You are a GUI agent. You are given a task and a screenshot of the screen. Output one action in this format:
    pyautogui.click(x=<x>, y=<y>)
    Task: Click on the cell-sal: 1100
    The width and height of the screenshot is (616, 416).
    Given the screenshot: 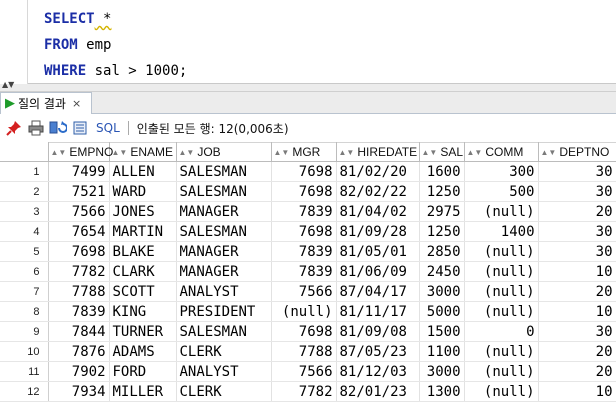 What is the action you would take?
    pyautogui.click(x=442, y=351)
    